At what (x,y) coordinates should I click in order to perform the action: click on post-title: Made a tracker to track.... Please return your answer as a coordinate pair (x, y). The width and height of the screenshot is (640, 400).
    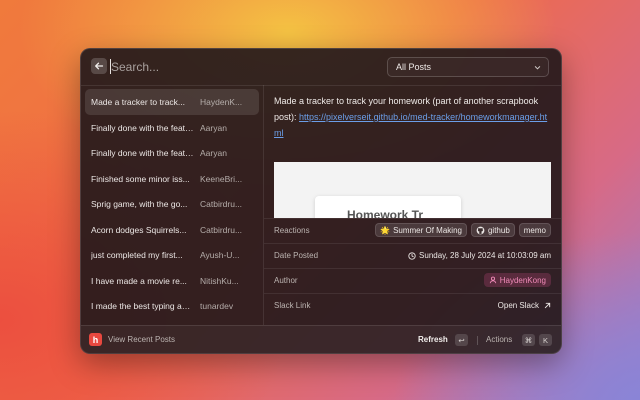
    Looking at the image, I should click on (138, 102).